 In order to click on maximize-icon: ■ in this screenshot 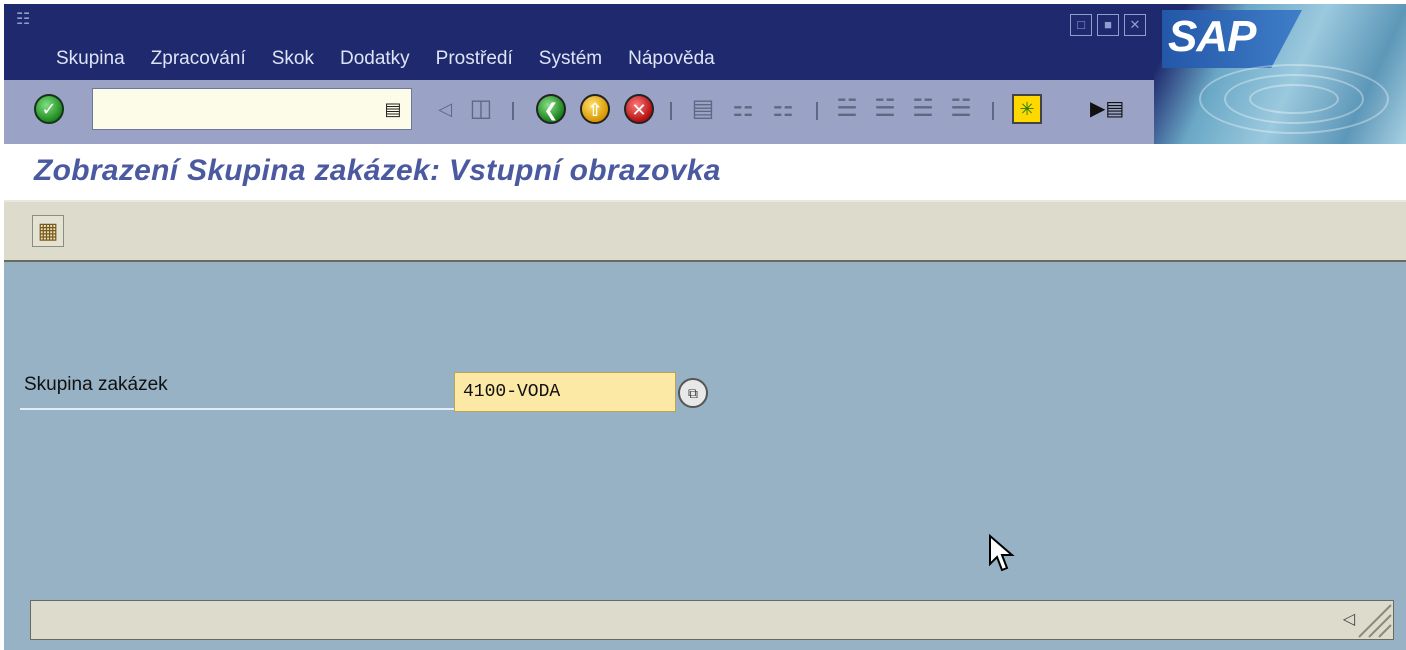, I will do `click(1108, 25)`.